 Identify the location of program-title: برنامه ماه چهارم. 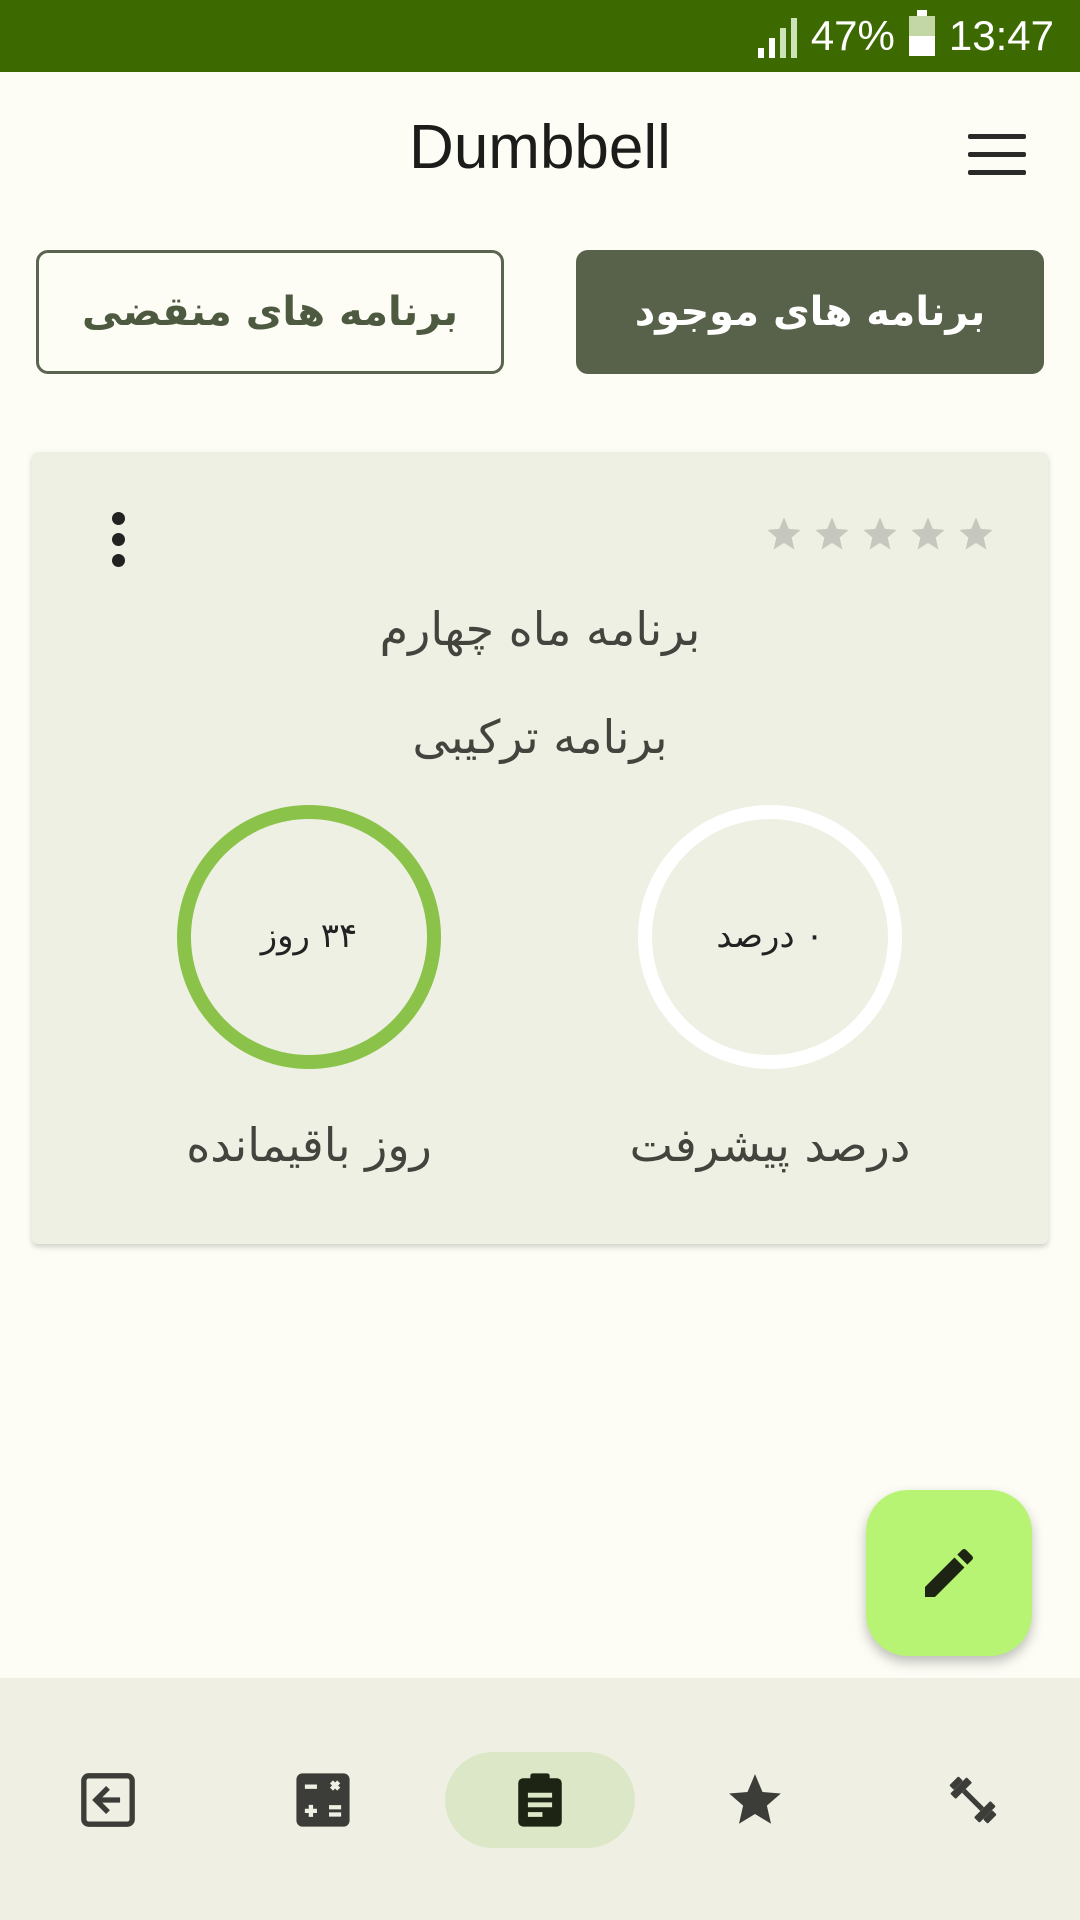
(540, 629).